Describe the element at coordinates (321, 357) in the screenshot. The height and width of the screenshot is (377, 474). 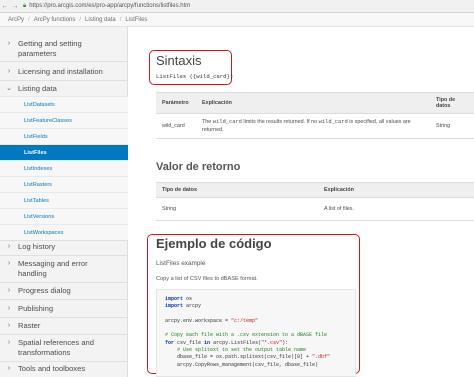
I see `code-string: ".dbf"` at that location.